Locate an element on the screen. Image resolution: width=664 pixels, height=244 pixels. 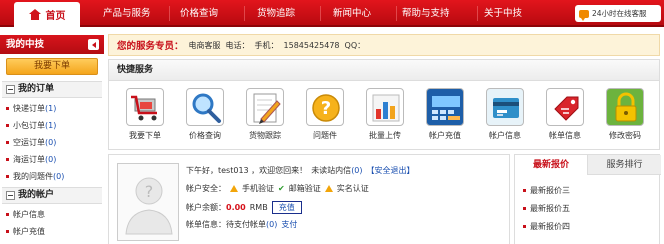
sidebar-item-label: 空运订单 is located at coordinates (29, 142).